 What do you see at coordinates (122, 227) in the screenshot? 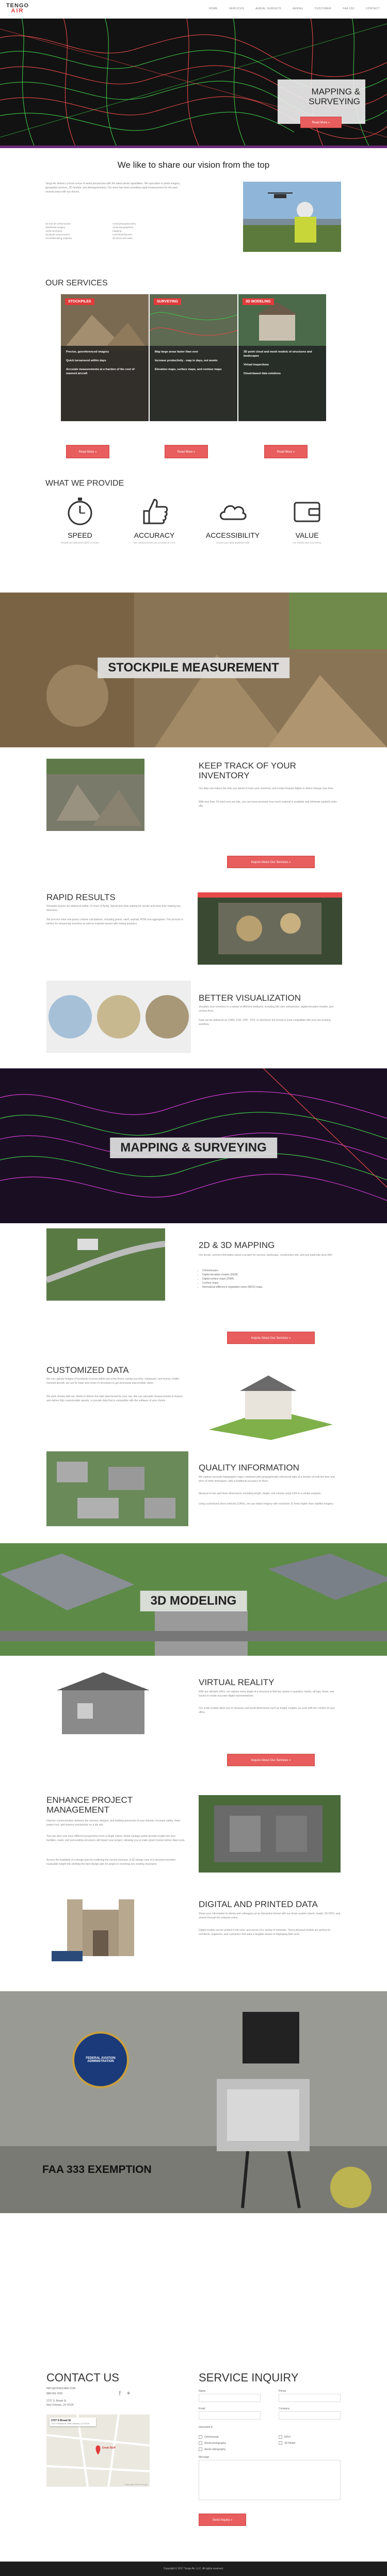
I see `list-item: Aerial topographical` at bounding box center [122, 227].